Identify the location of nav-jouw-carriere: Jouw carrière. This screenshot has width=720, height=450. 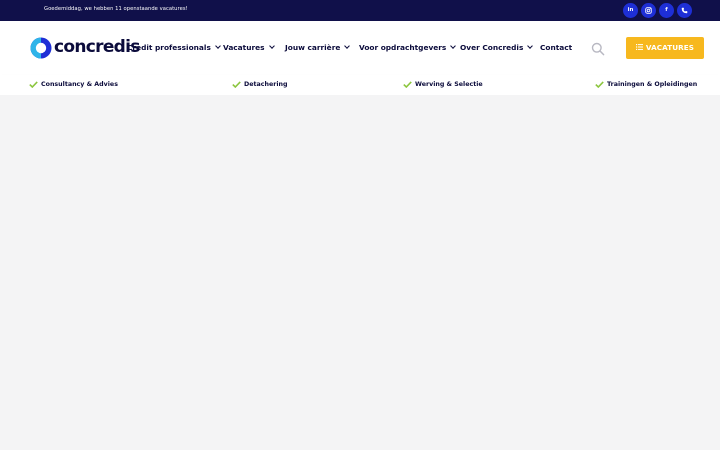
(318, 48).